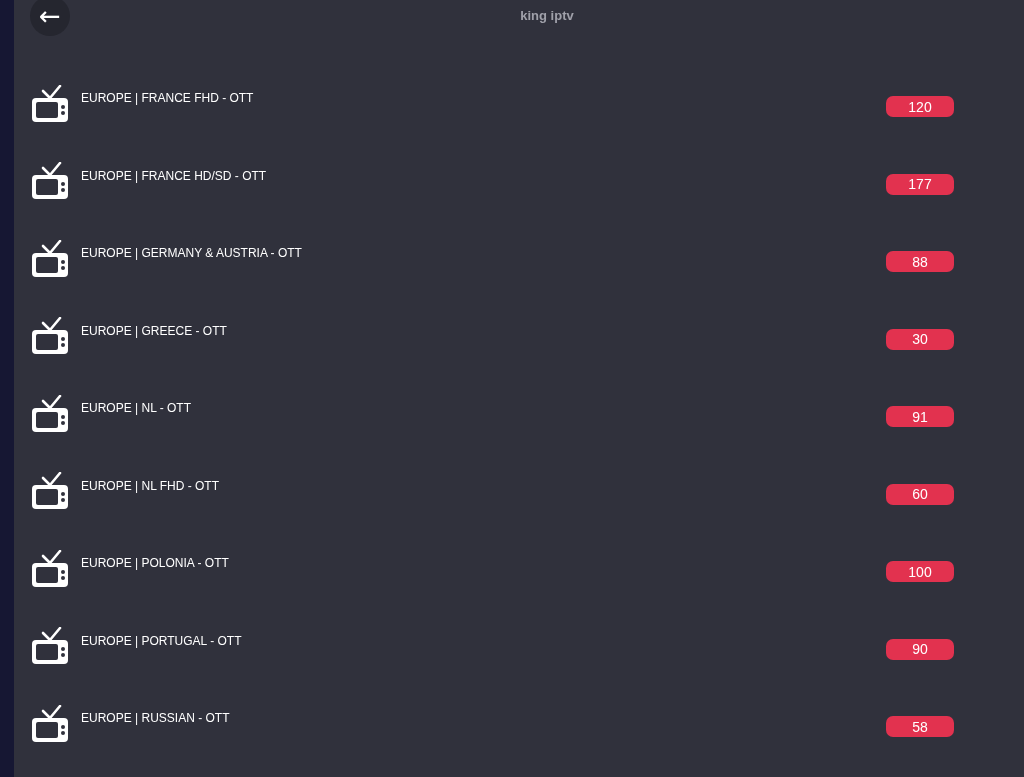  What do you see at coordinates (483, 175) in the screenshot?
I see `category-name: EUROPE | FRANCE HD/SD - OTT` at bounding box center [483, 175].